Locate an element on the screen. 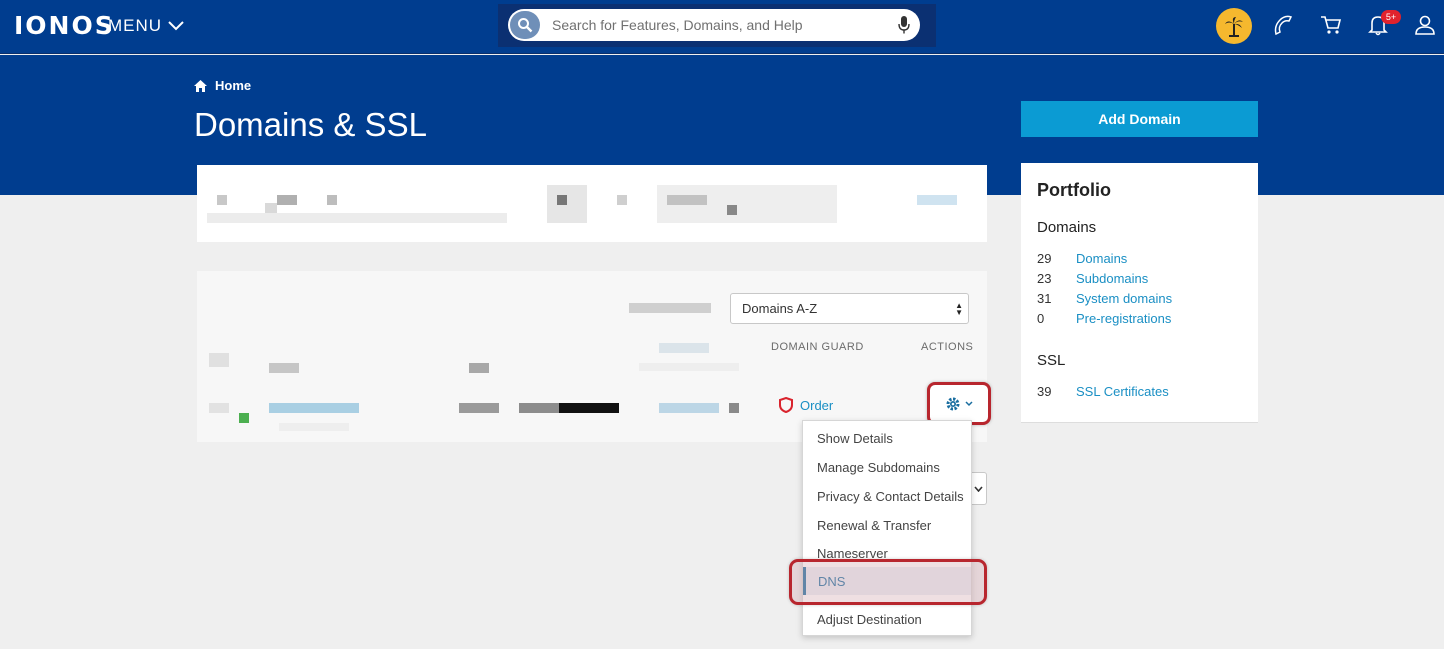  redacted-domain-link is located at coordinates (314, 408).